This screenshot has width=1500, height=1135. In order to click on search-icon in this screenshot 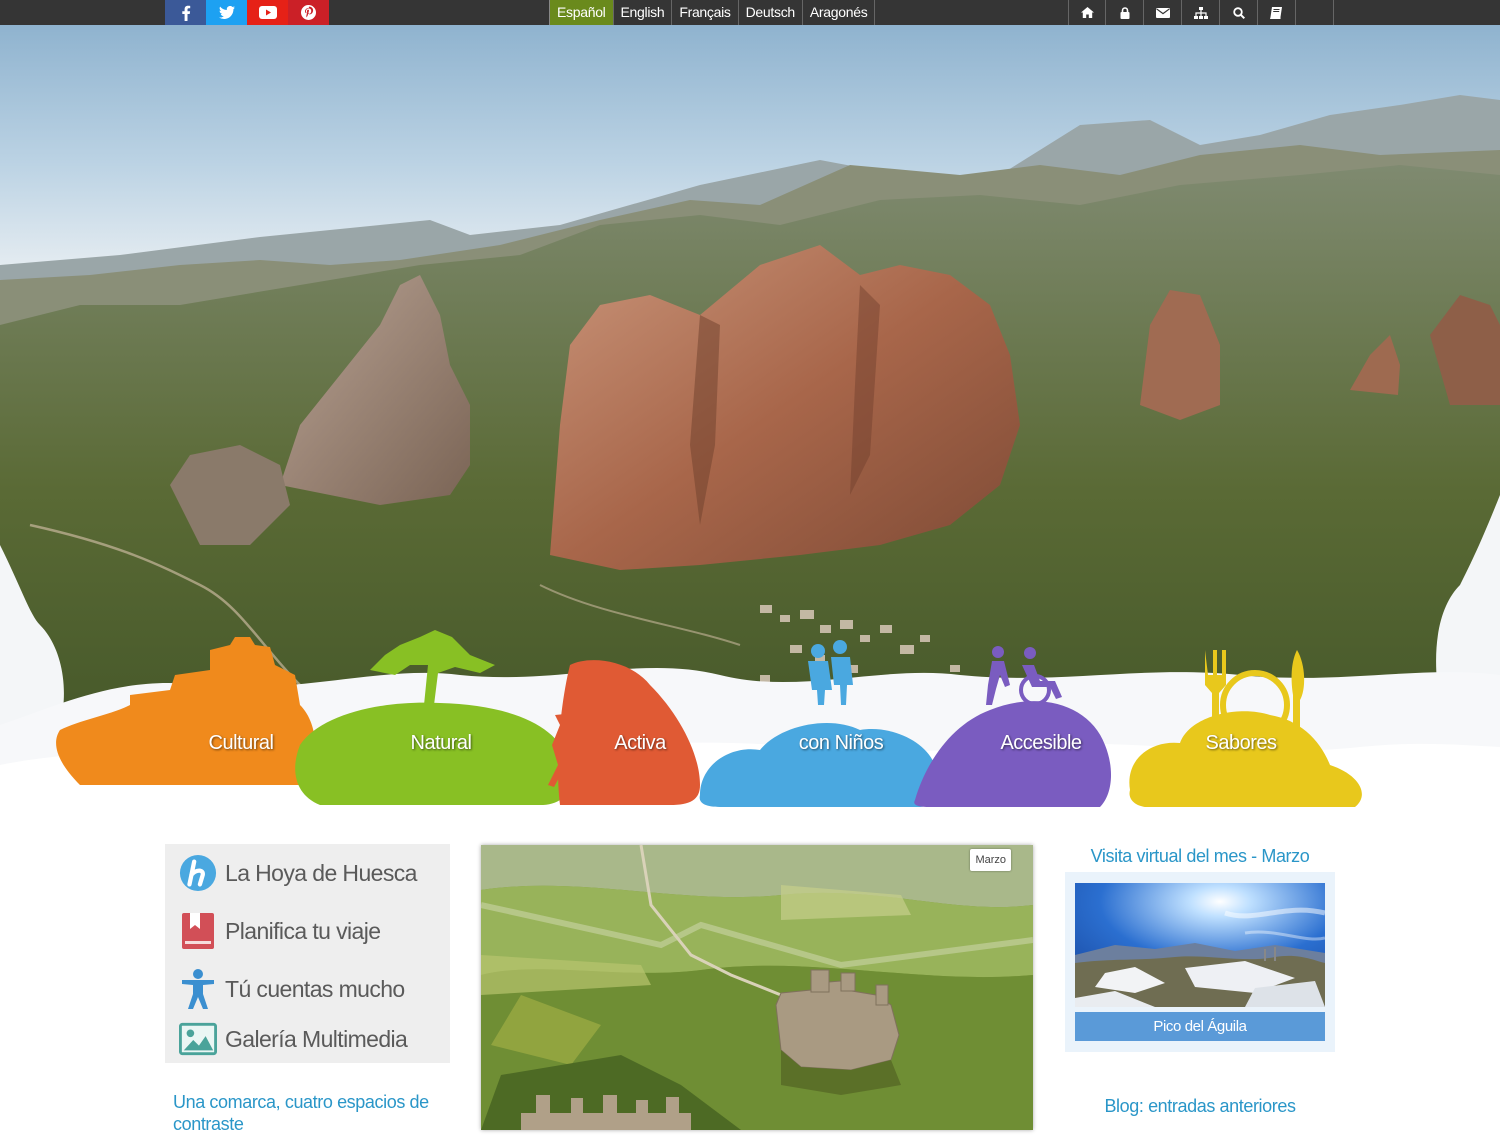, I will do `click(1238, 12)`.